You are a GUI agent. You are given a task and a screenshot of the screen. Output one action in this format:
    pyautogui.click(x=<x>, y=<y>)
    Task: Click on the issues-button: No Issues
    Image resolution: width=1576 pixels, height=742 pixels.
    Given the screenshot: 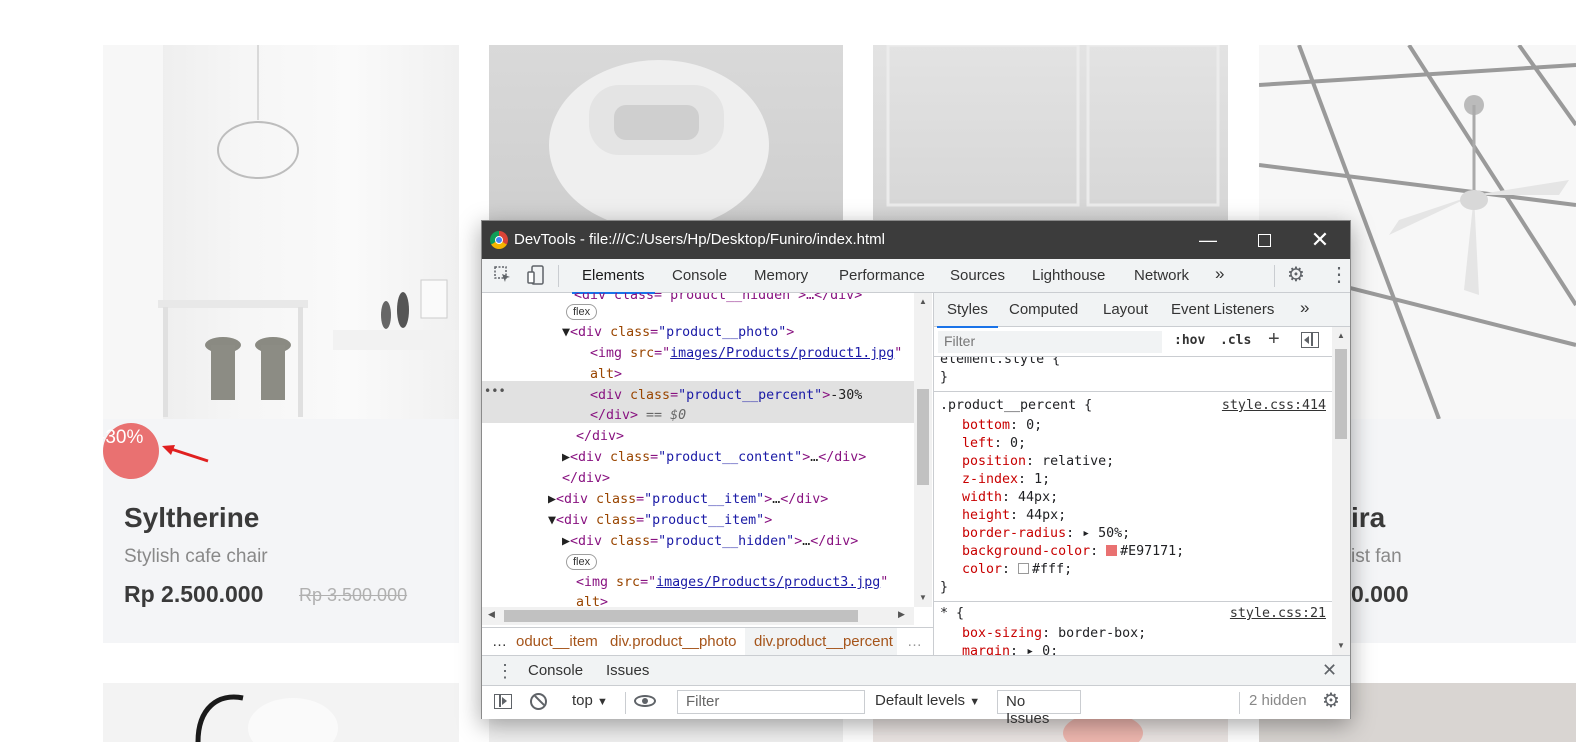 What is the action you would take?
    pyautogui.click(x=1039, y=708)
    